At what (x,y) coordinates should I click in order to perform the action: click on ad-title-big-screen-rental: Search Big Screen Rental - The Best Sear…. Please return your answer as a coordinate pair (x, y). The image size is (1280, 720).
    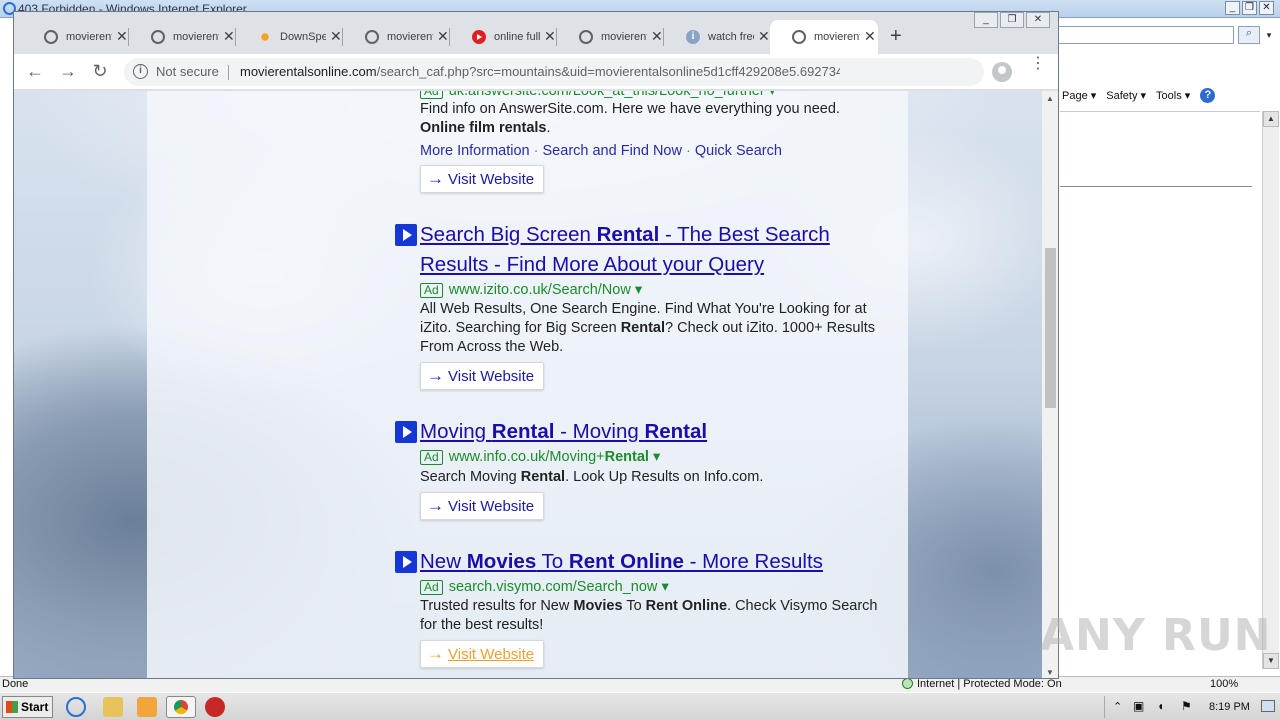
    Looking at the image, I should click on (650, 250).